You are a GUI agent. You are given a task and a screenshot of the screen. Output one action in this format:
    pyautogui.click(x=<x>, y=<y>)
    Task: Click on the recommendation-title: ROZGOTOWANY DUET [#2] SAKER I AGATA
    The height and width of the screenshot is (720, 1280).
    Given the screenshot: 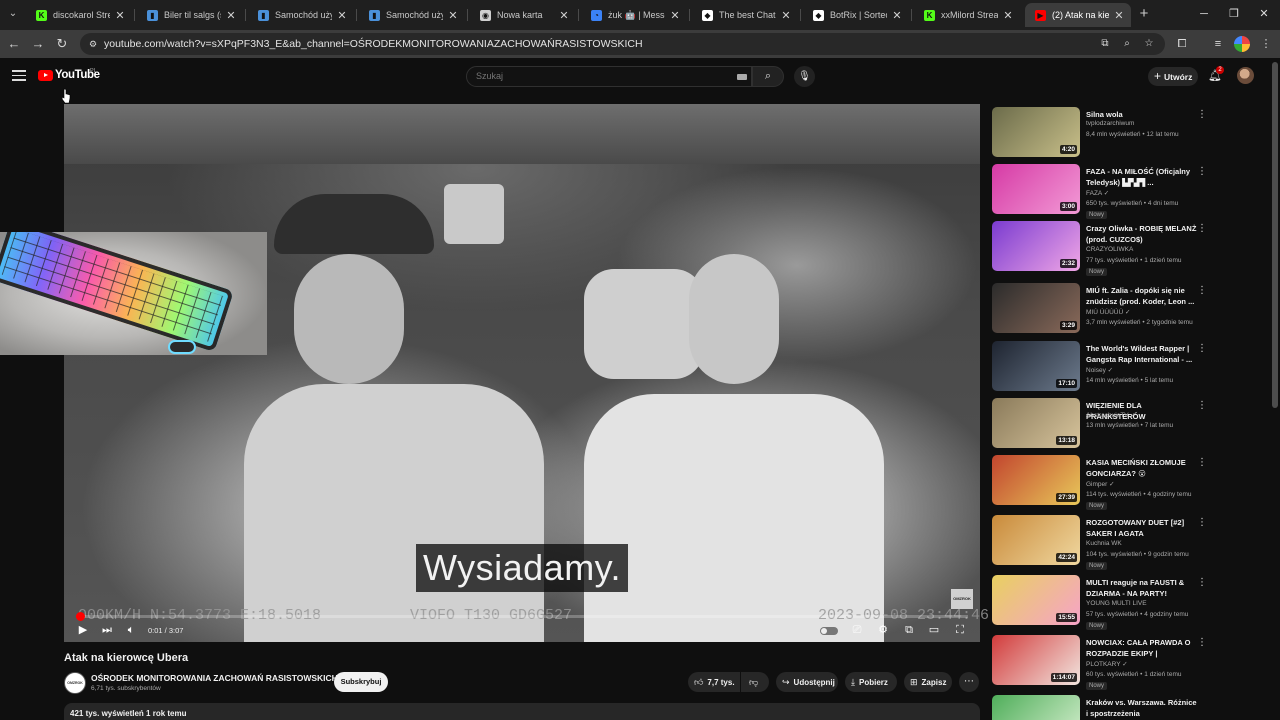 What is the action you would take?
    pyautogui.click(x=1142, y=528)
    